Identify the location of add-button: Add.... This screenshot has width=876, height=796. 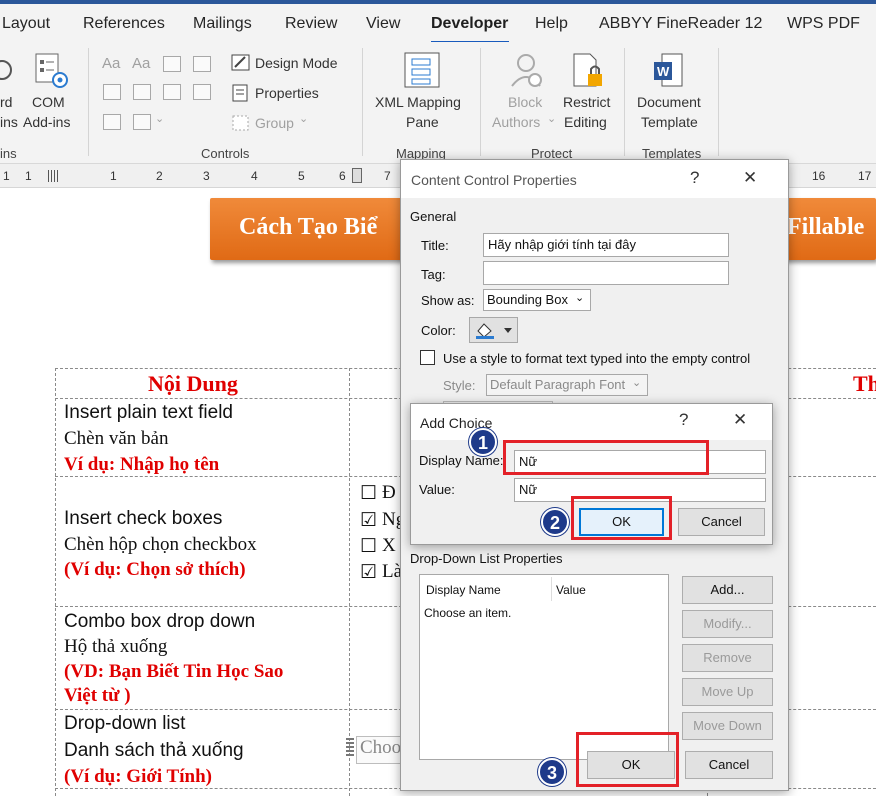
(727, 590).